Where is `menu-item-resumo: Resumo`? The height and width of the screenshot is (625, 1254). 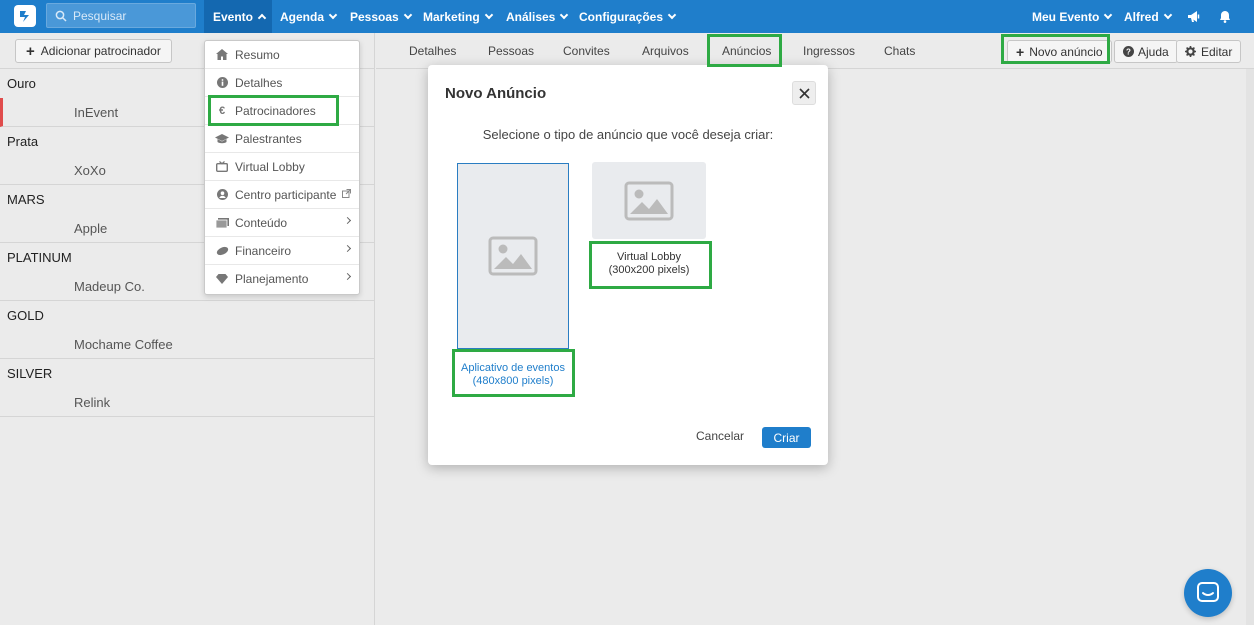
menu-item-resumo: Resumo is located at coordinates (282, 55).